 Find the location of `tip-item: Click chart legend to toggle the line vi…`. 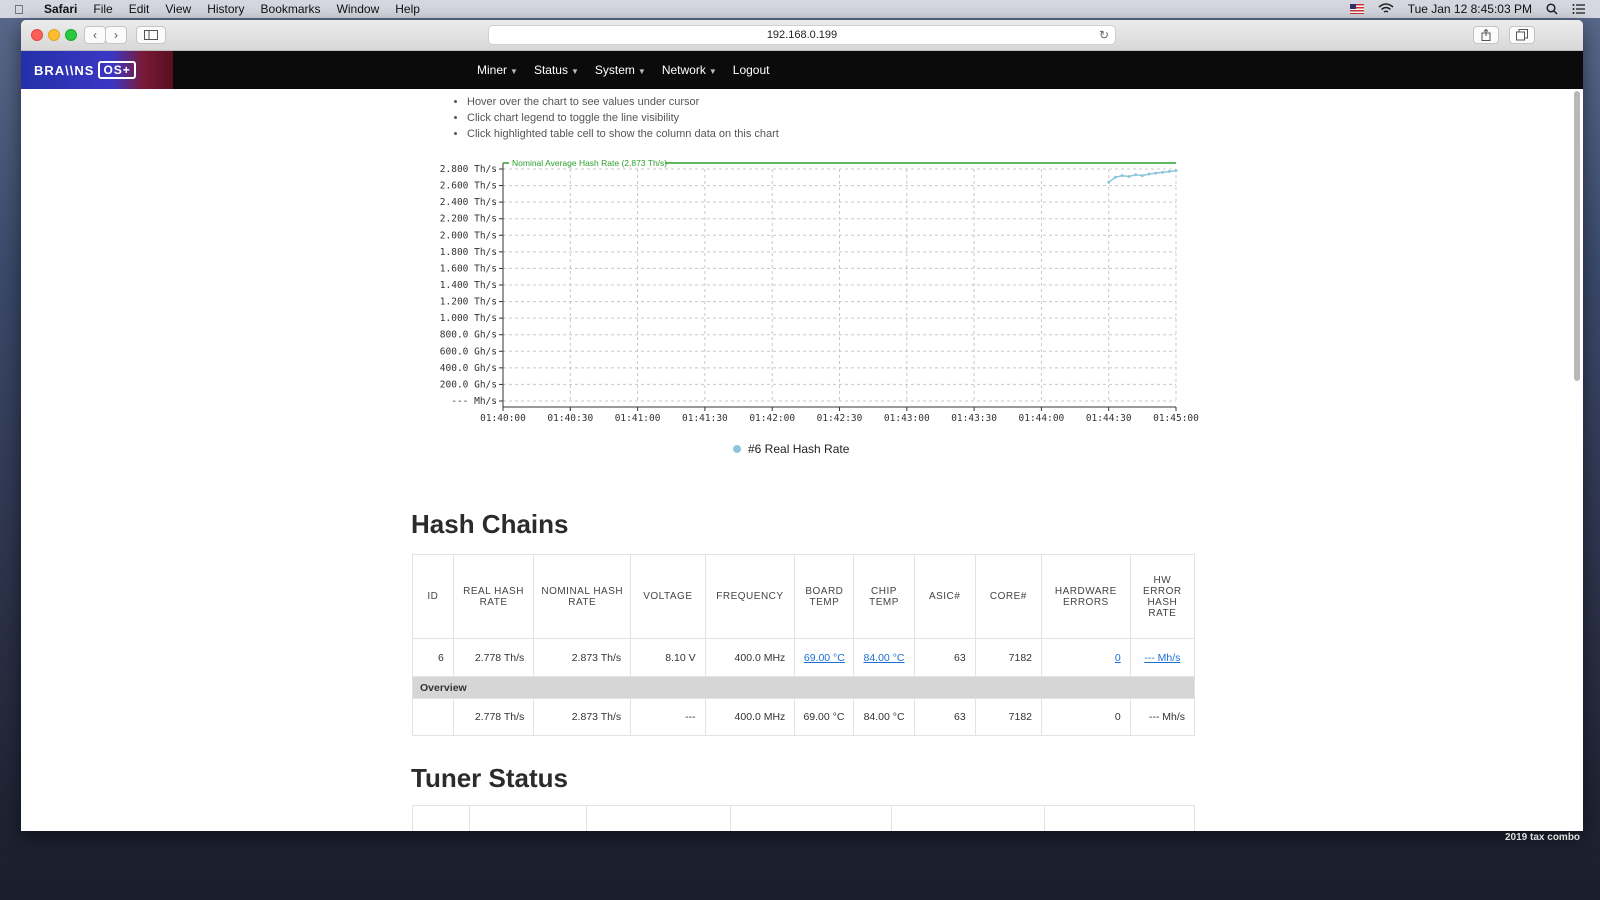

tip-item: Click chart legend to toggle the line vi… is located at coordinates (623, 119).